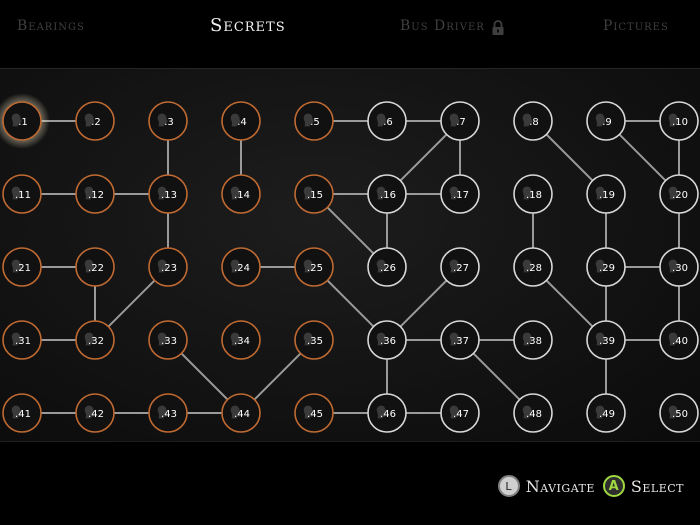  I want to click on secret-node: .30, so click(679, 267).